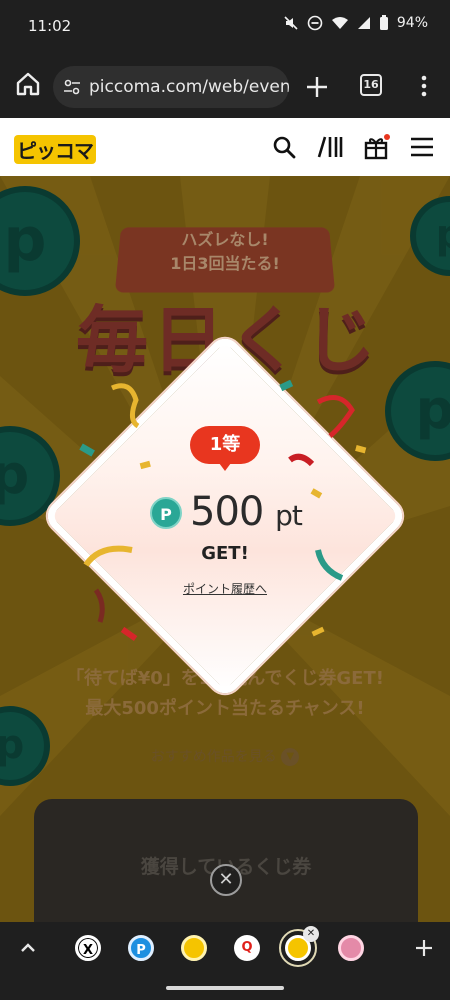 This screenshot has height=1000, width=450. What do you see at coordinates (225, 553) in the screenshot?
I see `prize-get-label: GET!` at bounding box center [225, 553].